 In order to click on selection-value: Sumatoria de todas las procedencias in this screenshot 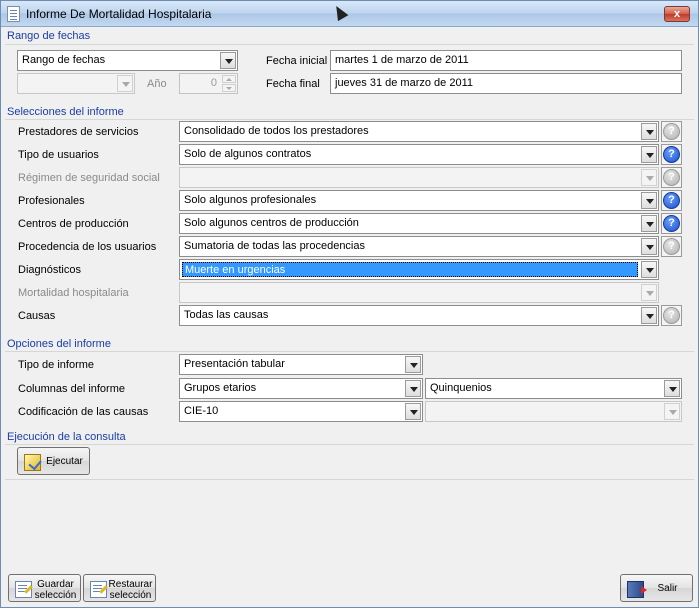, I will do `click(274, 246)`.